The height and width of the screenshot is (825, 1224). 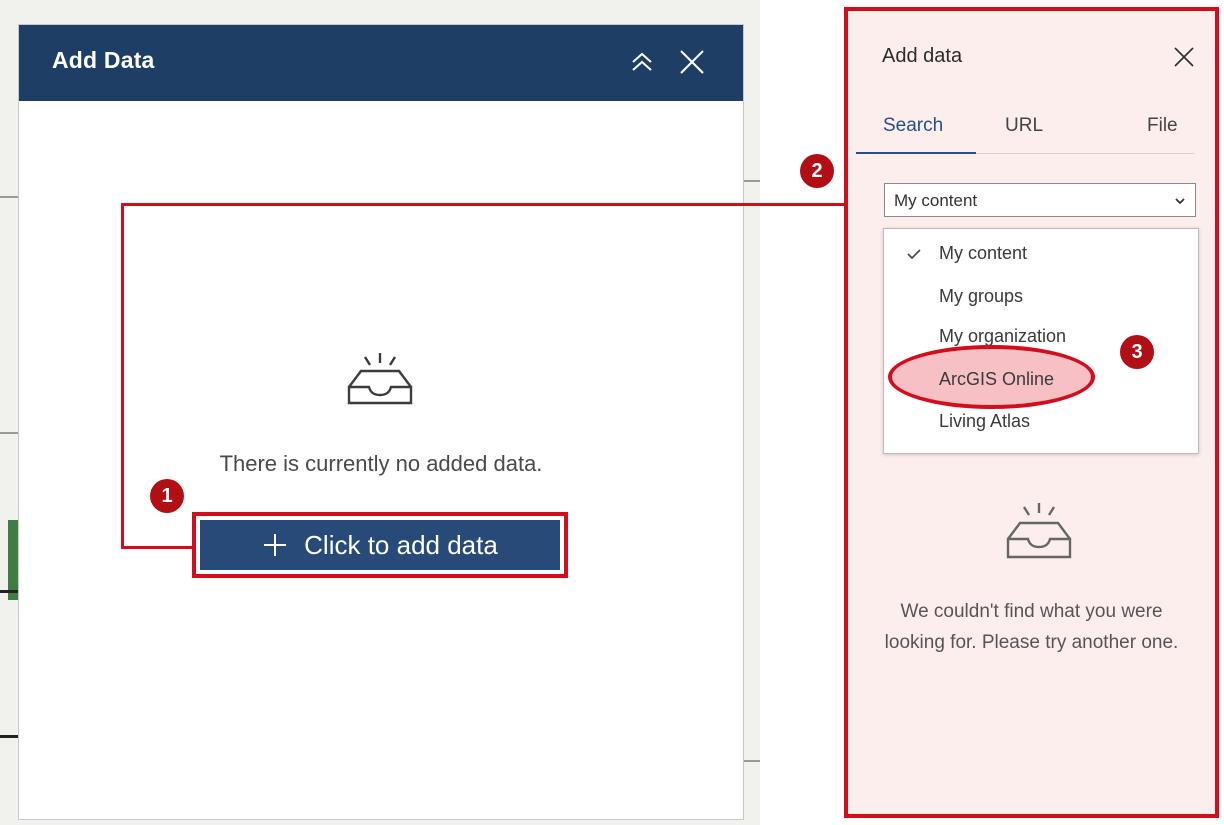 I want to click on dropdown-option-my-content: My content, so click(x=1041, y=252).